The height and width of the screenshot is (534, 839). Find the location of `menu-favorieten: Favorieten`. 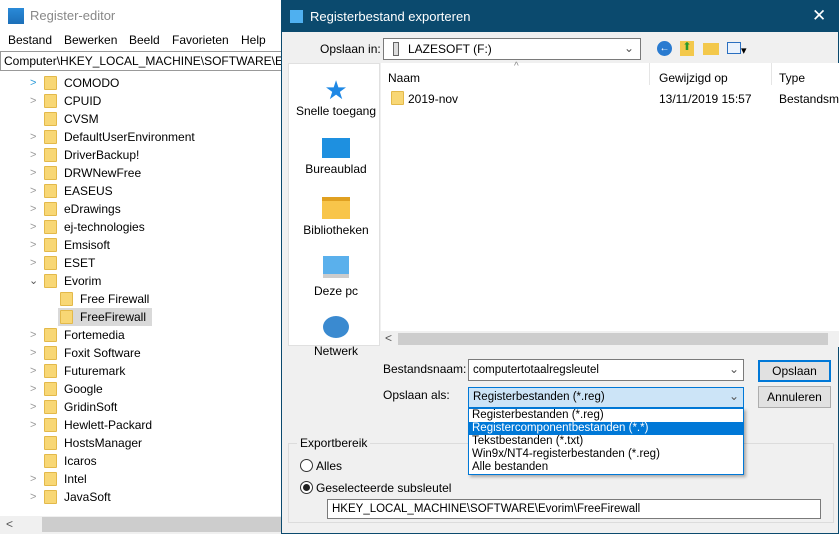

menu-favorieten: Favorieten is located at coordinates (200, 40).